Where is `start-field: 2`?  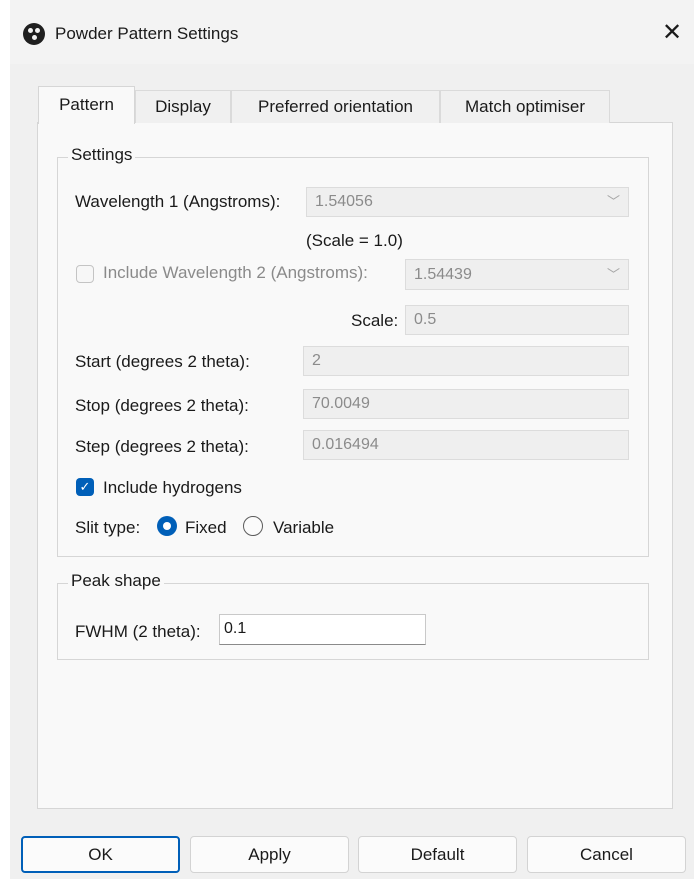 start-field: 2 is located at coordinates (466, 361).